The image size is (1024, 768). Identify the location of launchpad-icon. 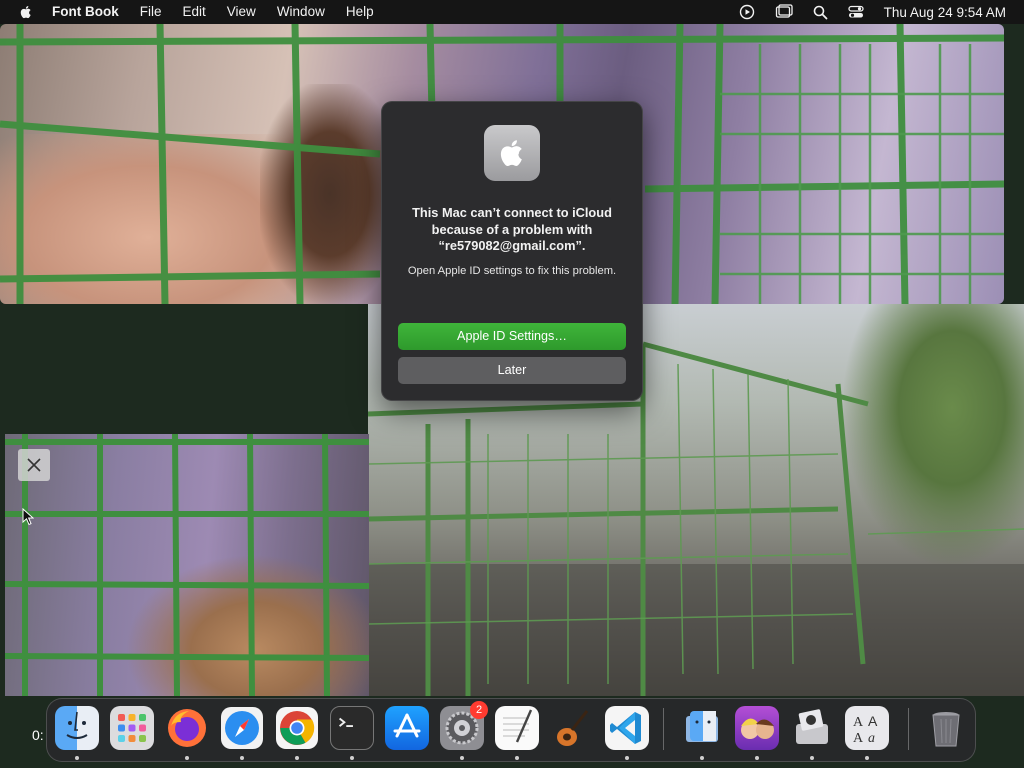
(132, 728).